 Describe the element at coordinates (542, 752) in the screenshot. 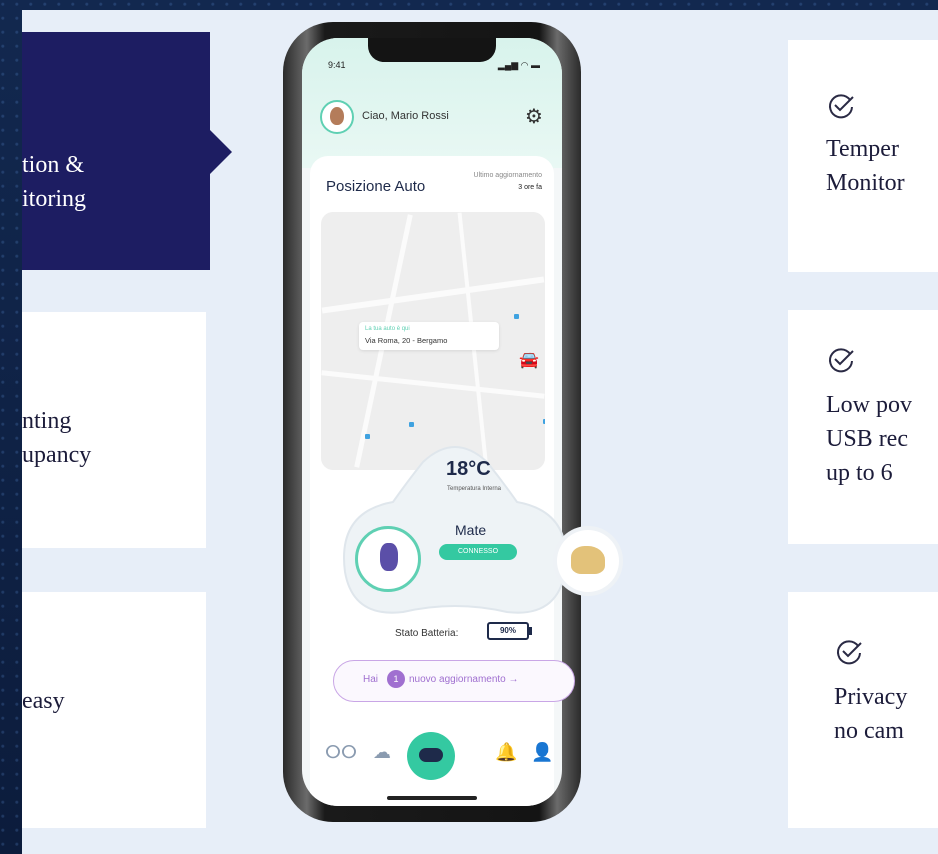

I see `user-icon: 👤` at that location.